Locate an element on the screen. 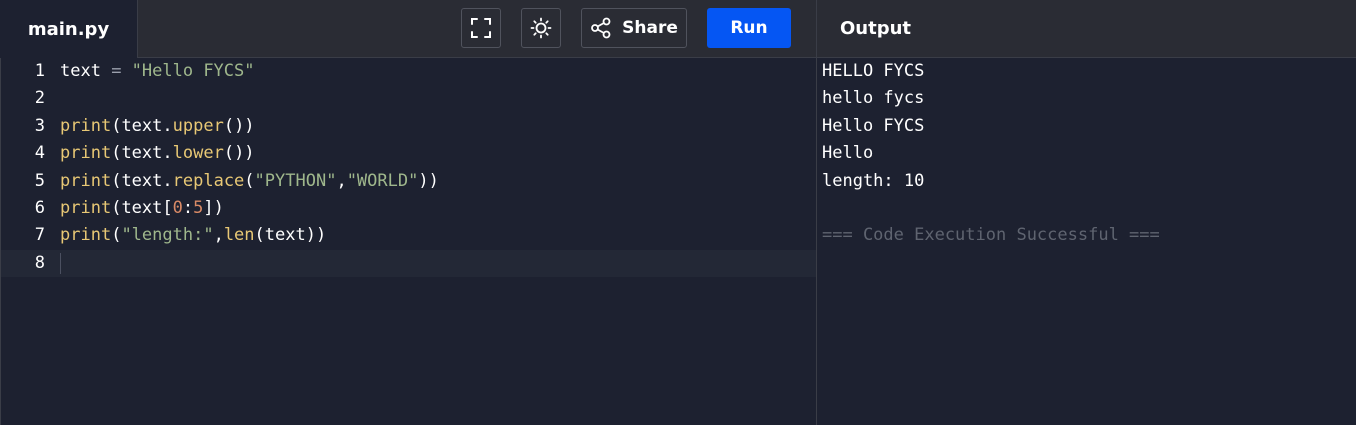 This screenshot has width=1356, height=425. file-tab-label: main.py is located at coordinates (68, 29).